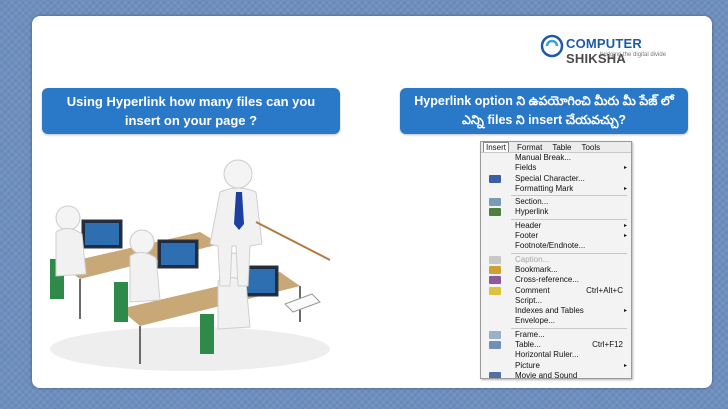 Image resolution: width=728 pixels, height=409 pixels. Describe the element at coordinates (532, 290) in the screenshot. I see `menu-item-label: Comment` at that location.